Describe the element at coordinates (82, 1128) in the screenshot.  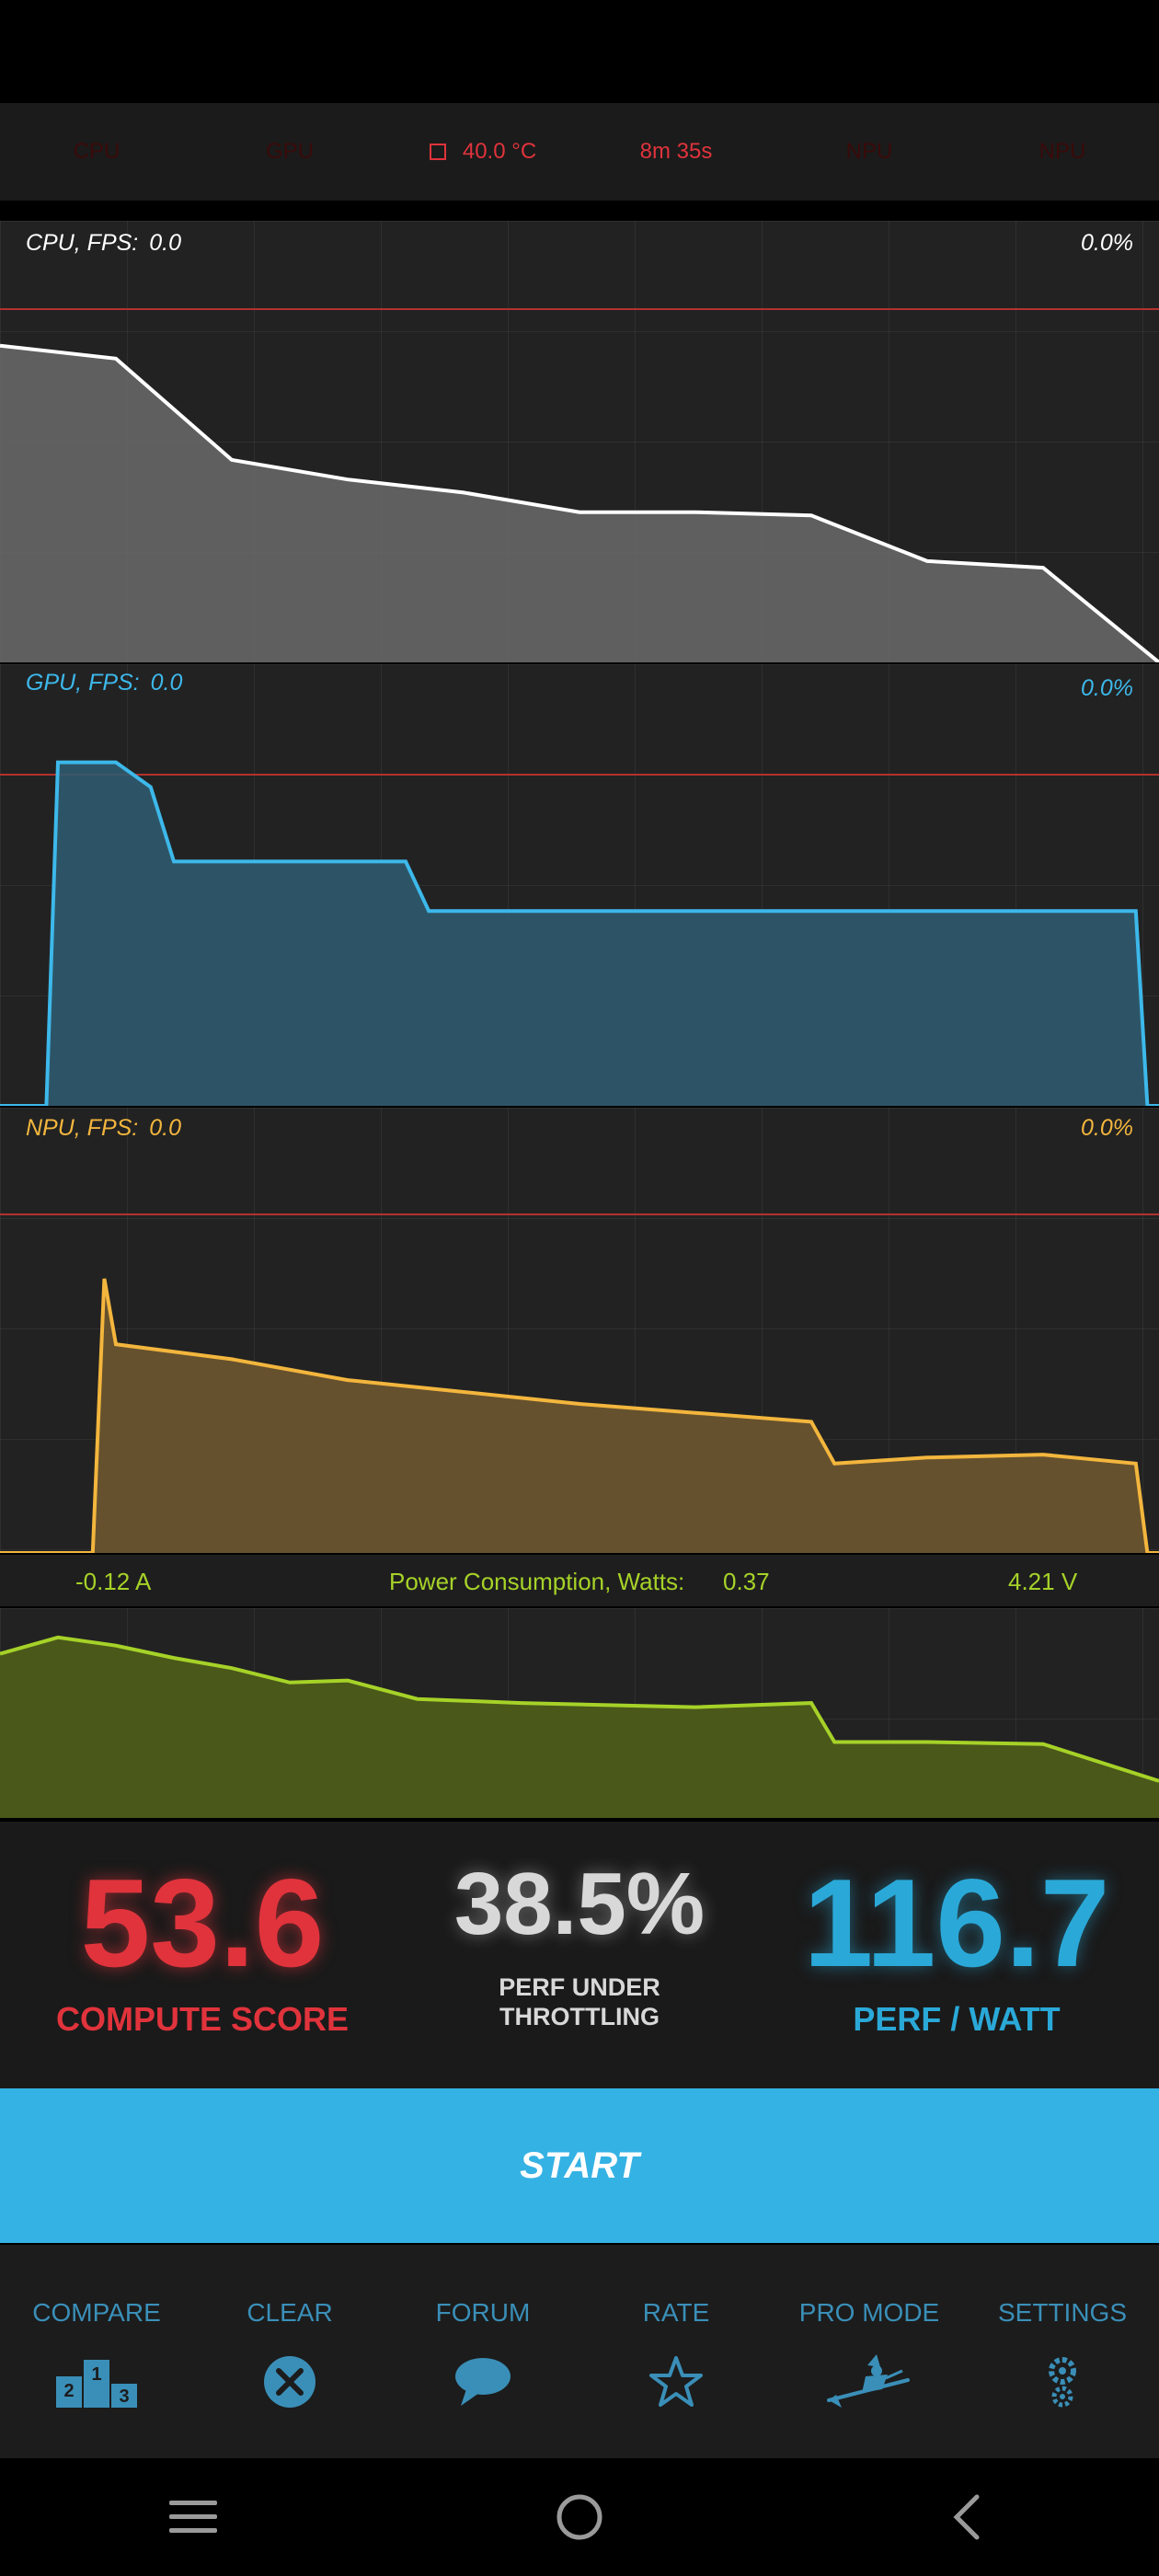
I see `npu-label-text: NPU, FPS:` at that location.